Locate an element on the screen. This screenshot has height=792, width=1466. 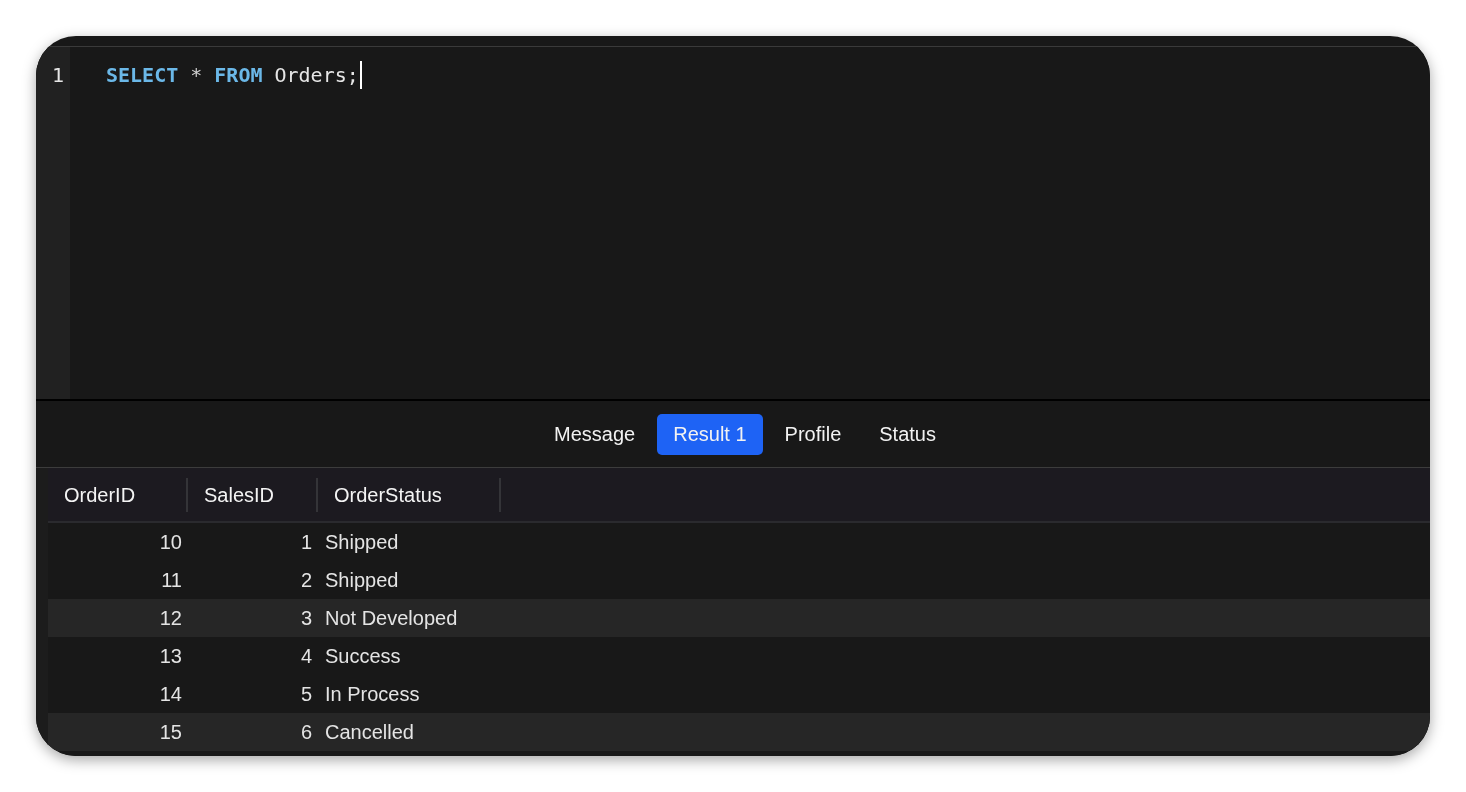
text-cursor is located at coordinates (360, 75).